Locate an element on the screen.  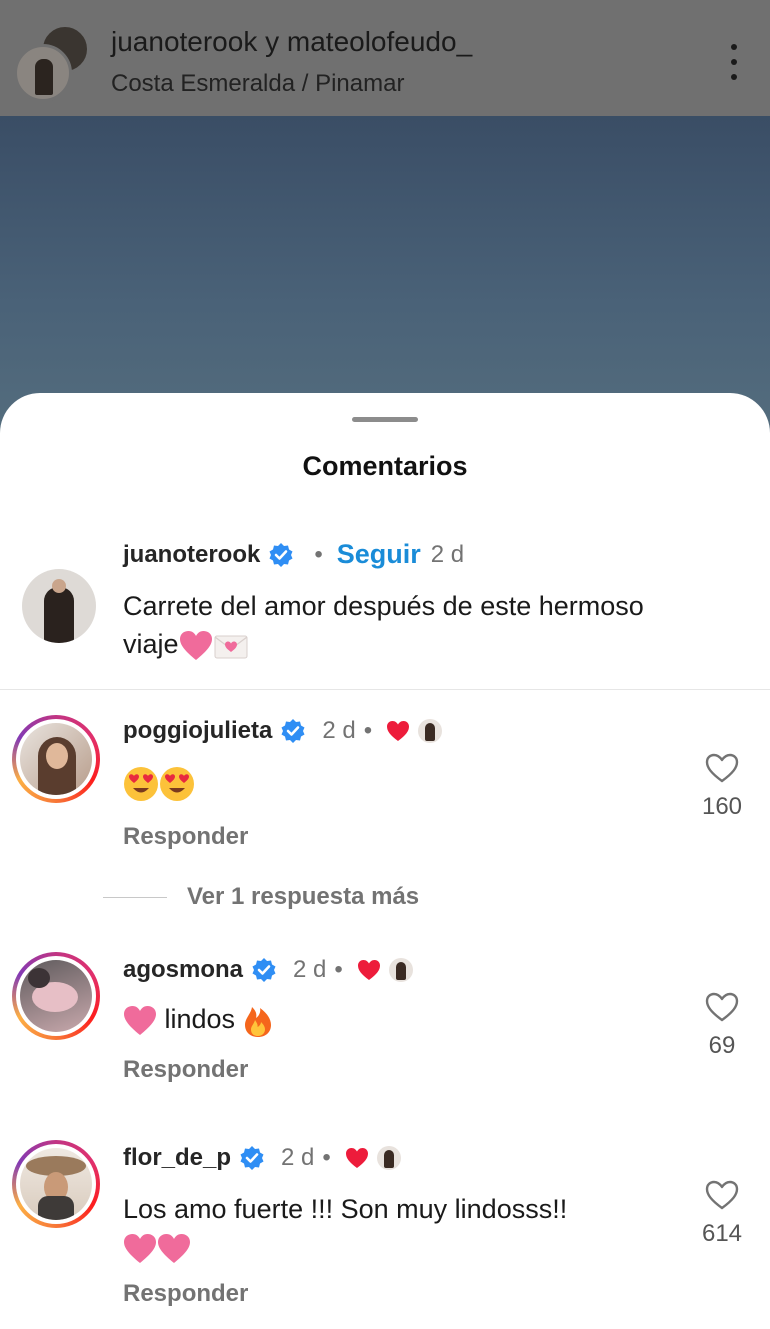
username: flor_de_p is located at coordinates (177, 1158).